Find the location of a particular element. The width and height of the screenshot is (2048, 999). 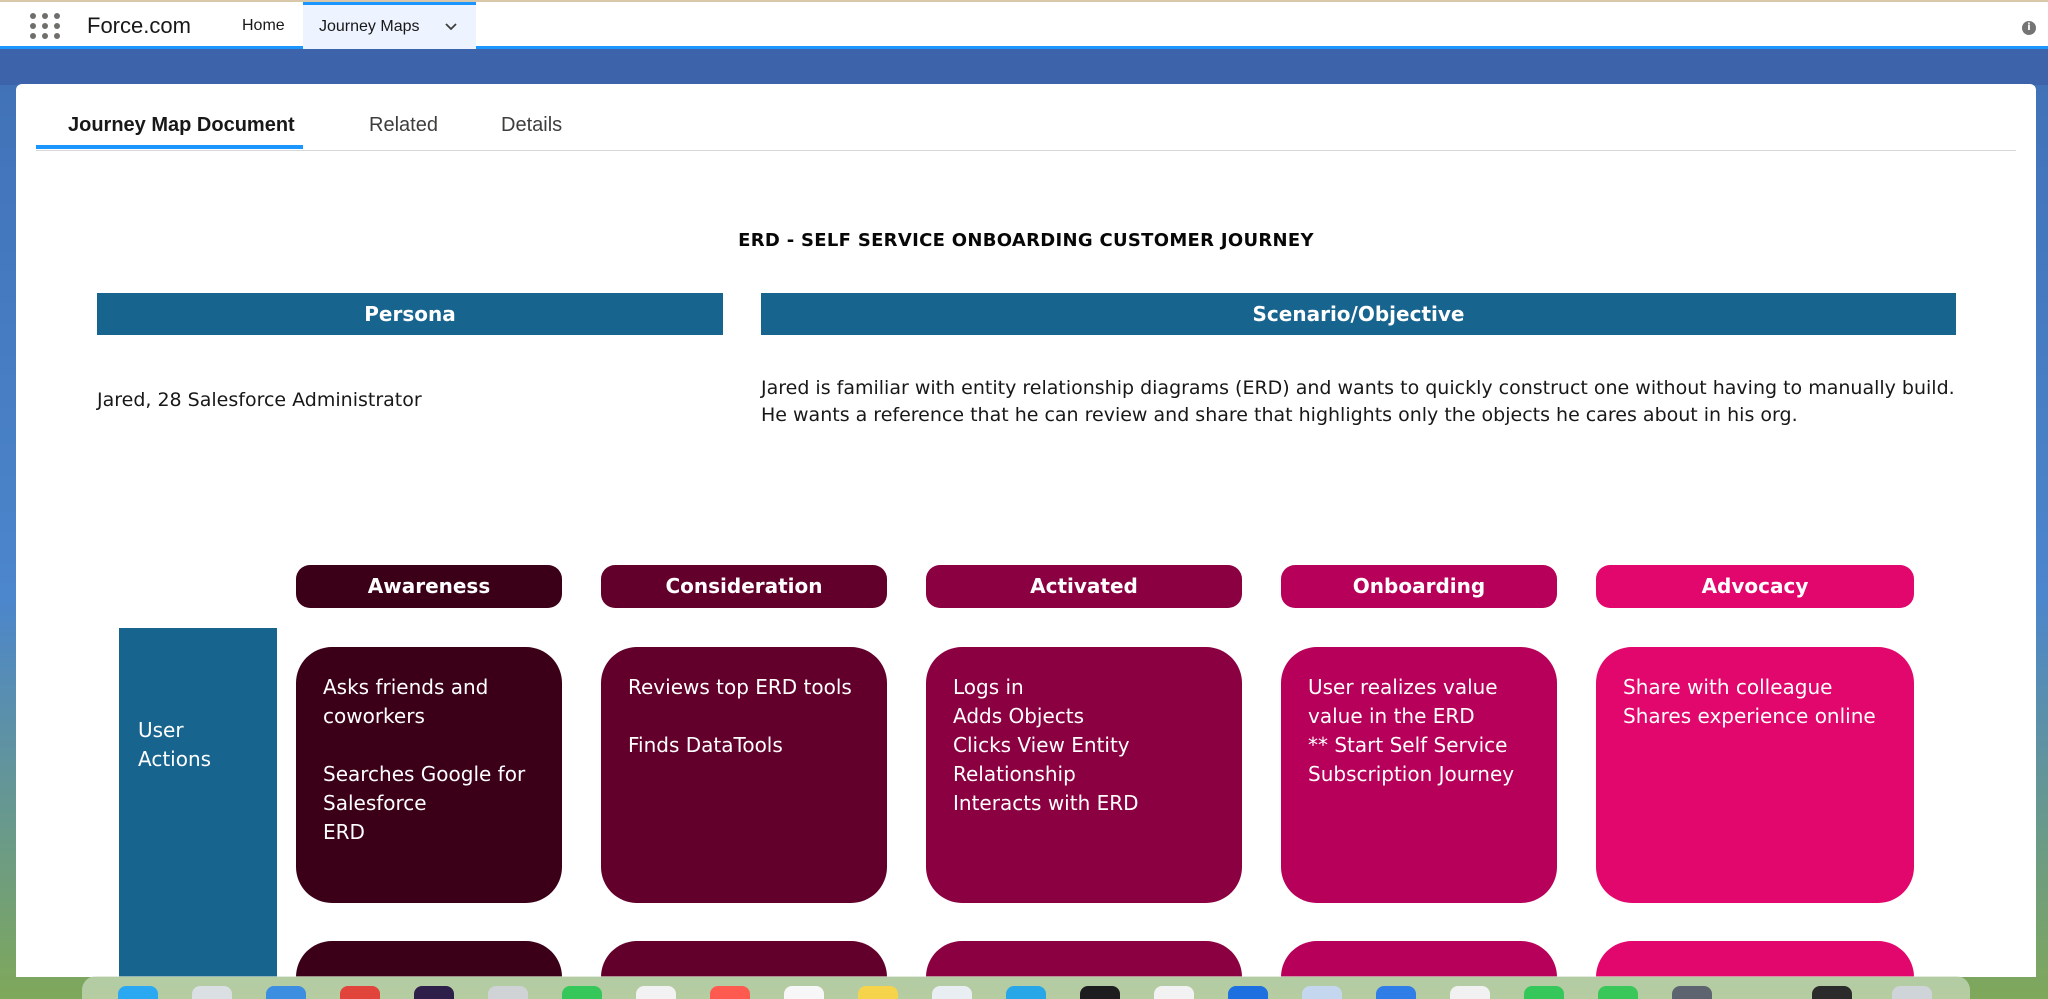

row-label-text: User Actions is located at coordinates (175, 744).